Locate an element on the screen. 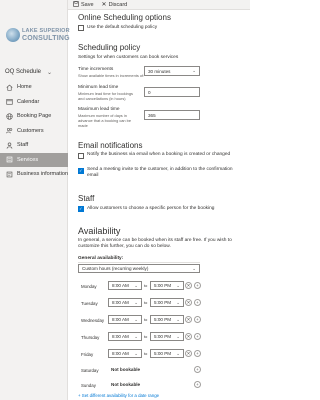 This screenshot has height=400, width=320. sidebar-item-calendar: Calendar is located at coordinates (34, 102).